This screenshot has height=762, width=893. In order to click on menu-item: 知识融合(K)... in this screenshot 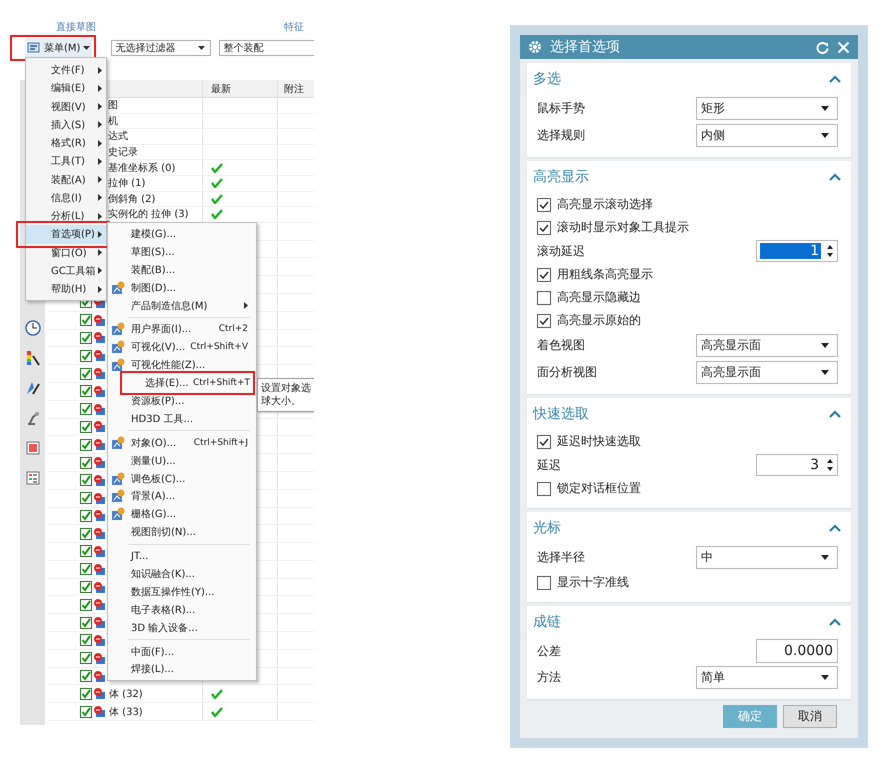, I will do `click(182, 574)`.